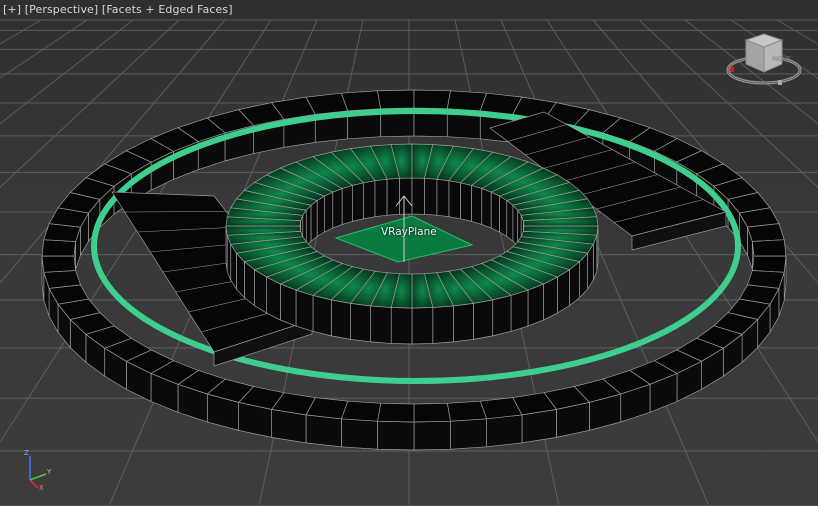 The width and height of the screenshot is (818, 506). I want to click on x-axis-line, so click(34, 484).